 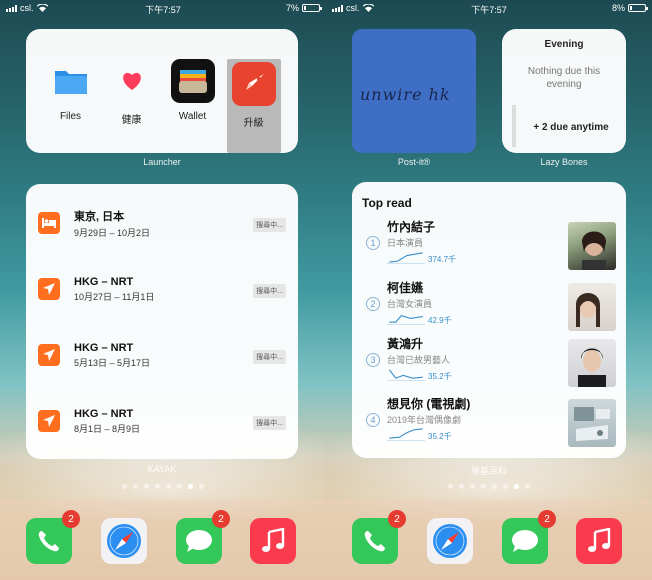 I want to click on launcher-widget: Files 健康 Wallet 升級, so click(x=162, y=91).